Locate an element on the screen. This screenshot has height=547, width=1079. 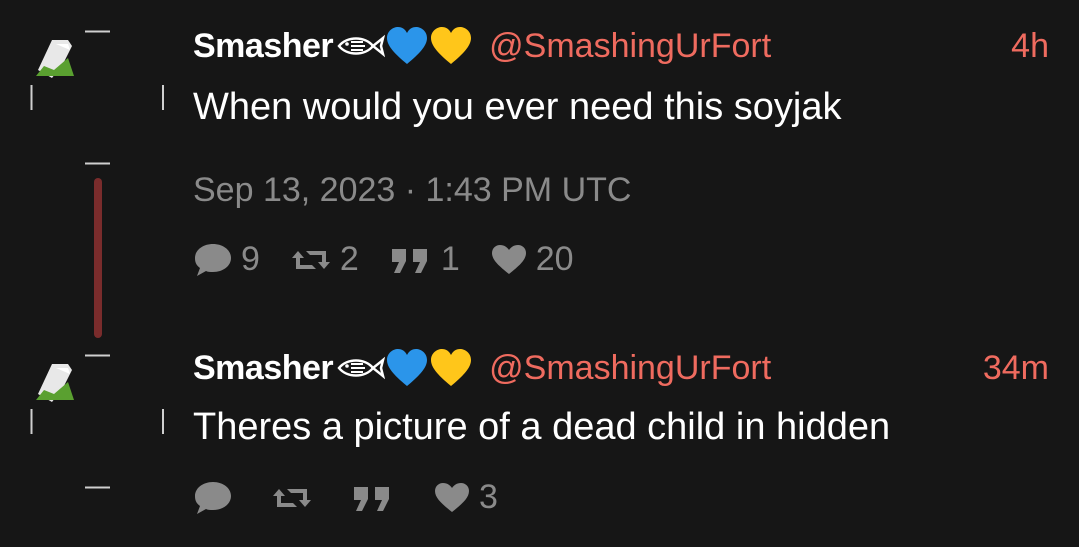
reply-count: 9 is located at coordinates (250, 259).